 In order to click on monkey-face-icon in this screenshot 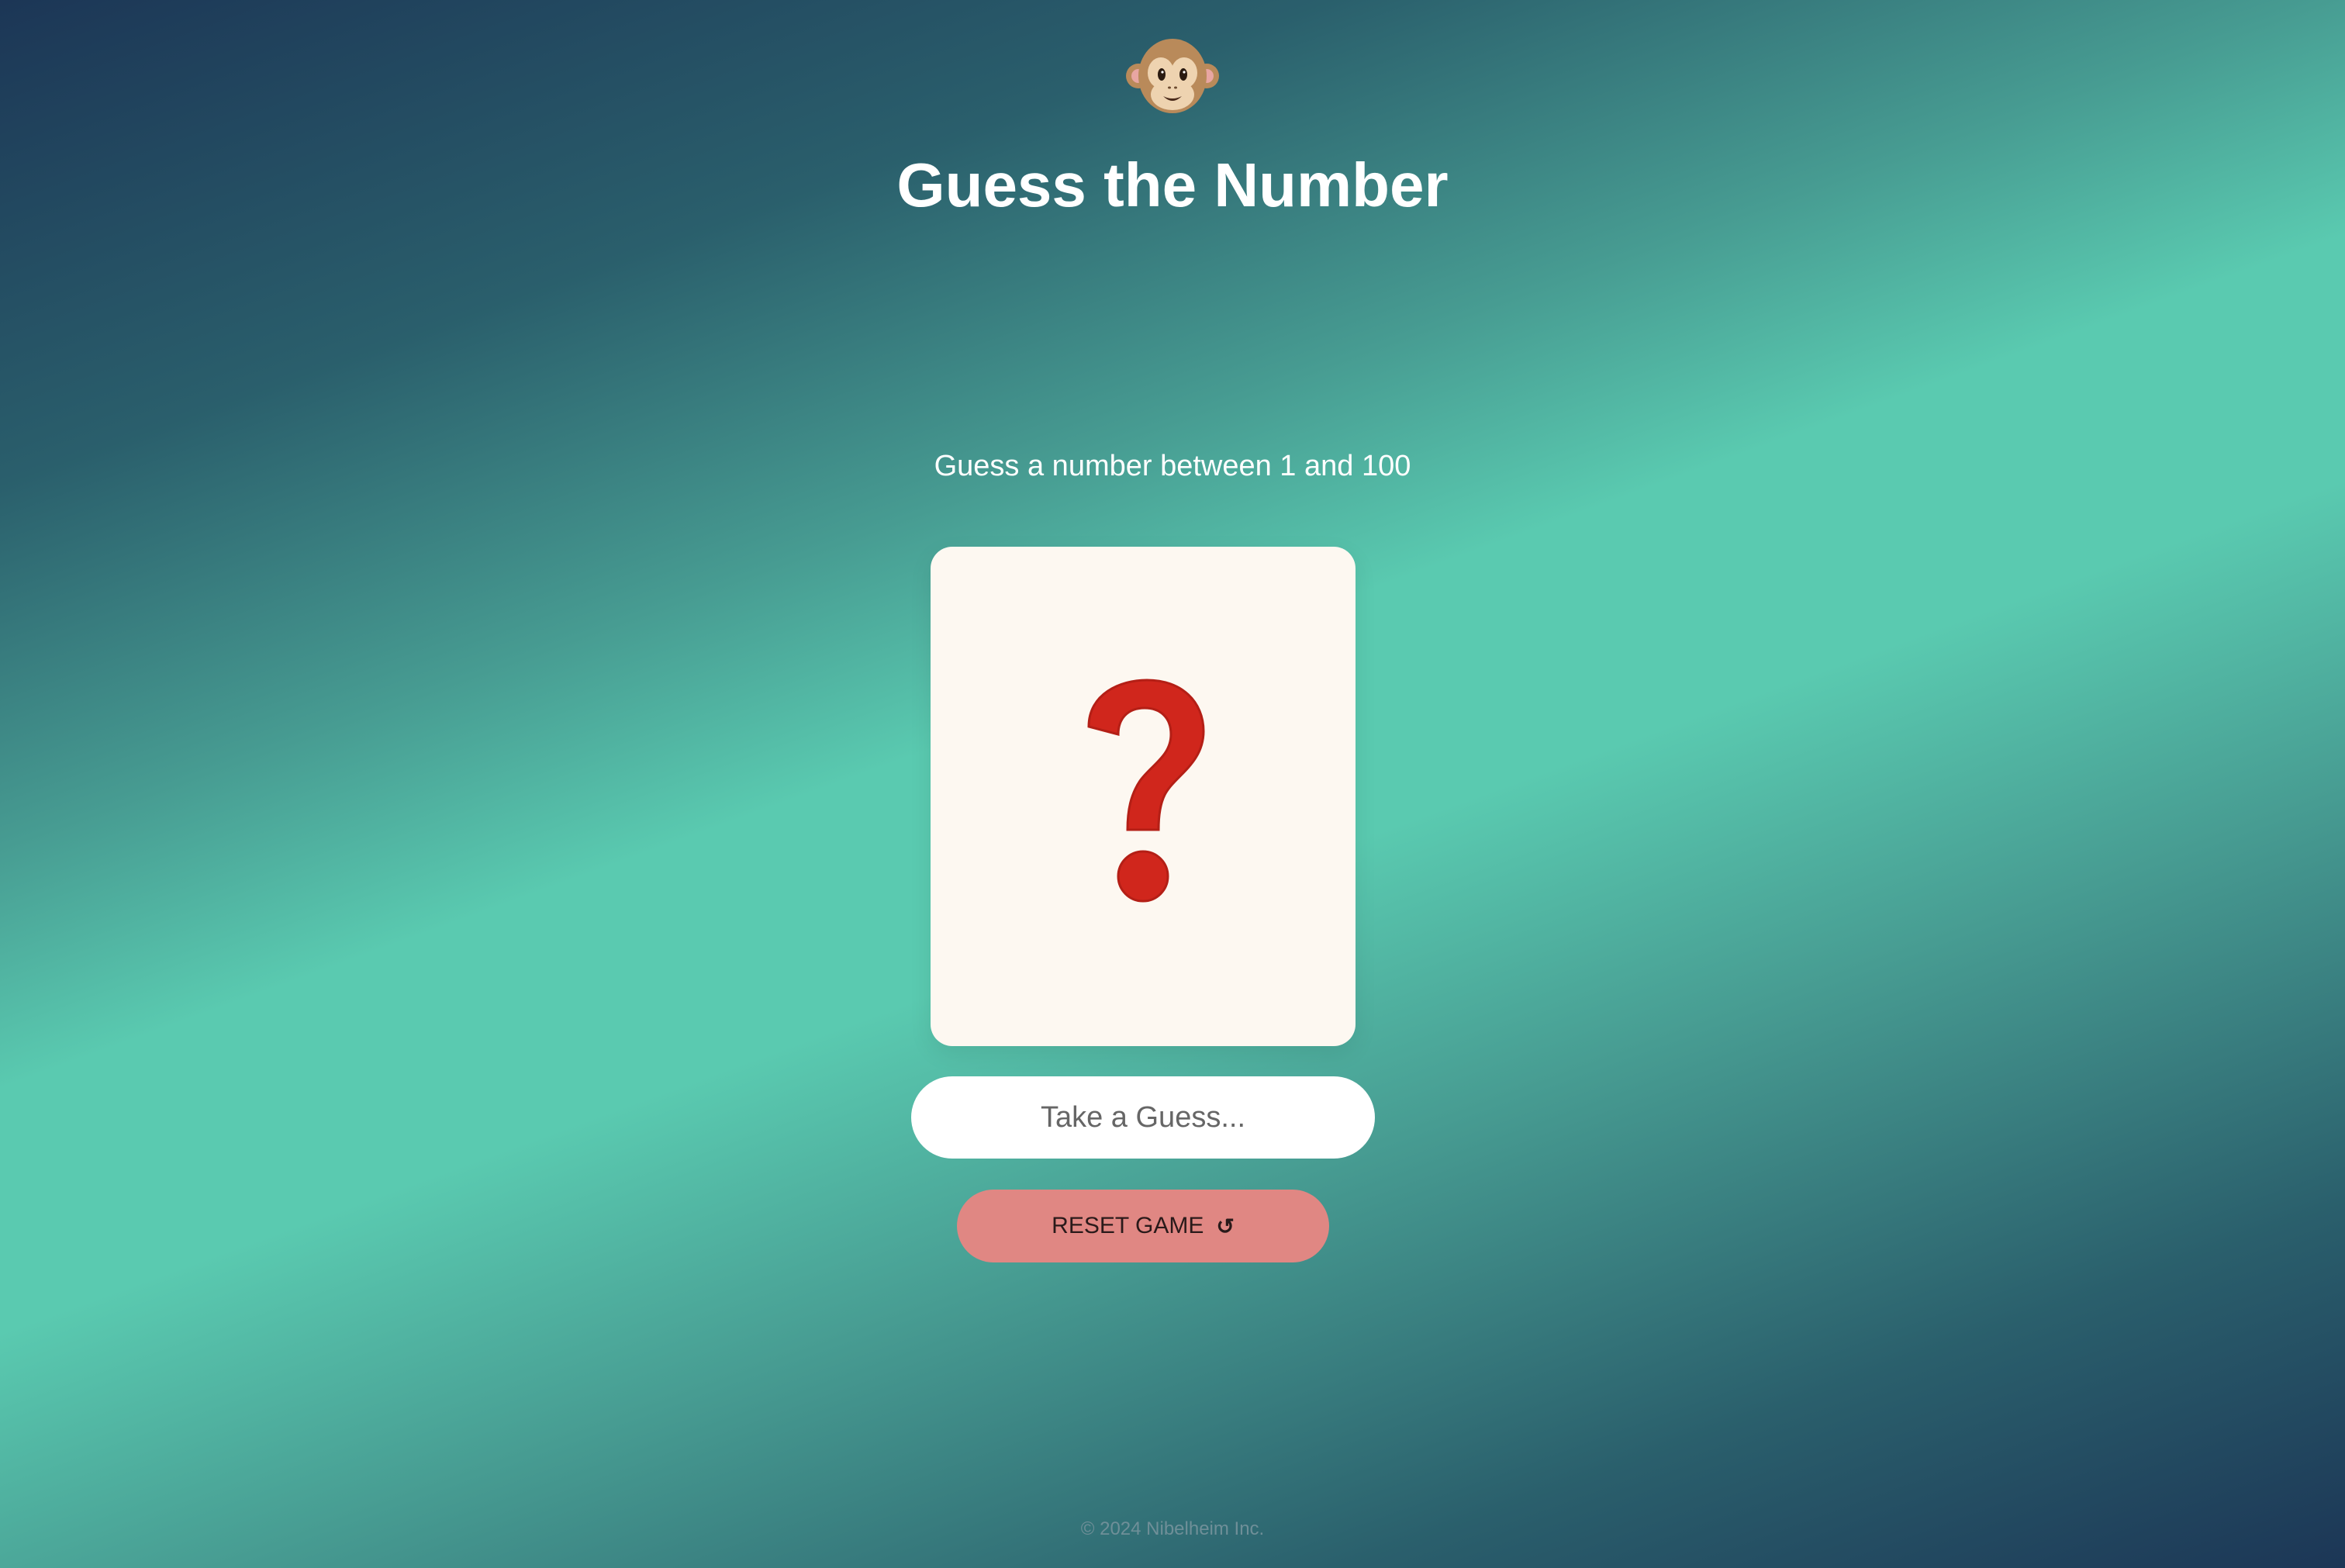, I will do `click(1172, 77)`.